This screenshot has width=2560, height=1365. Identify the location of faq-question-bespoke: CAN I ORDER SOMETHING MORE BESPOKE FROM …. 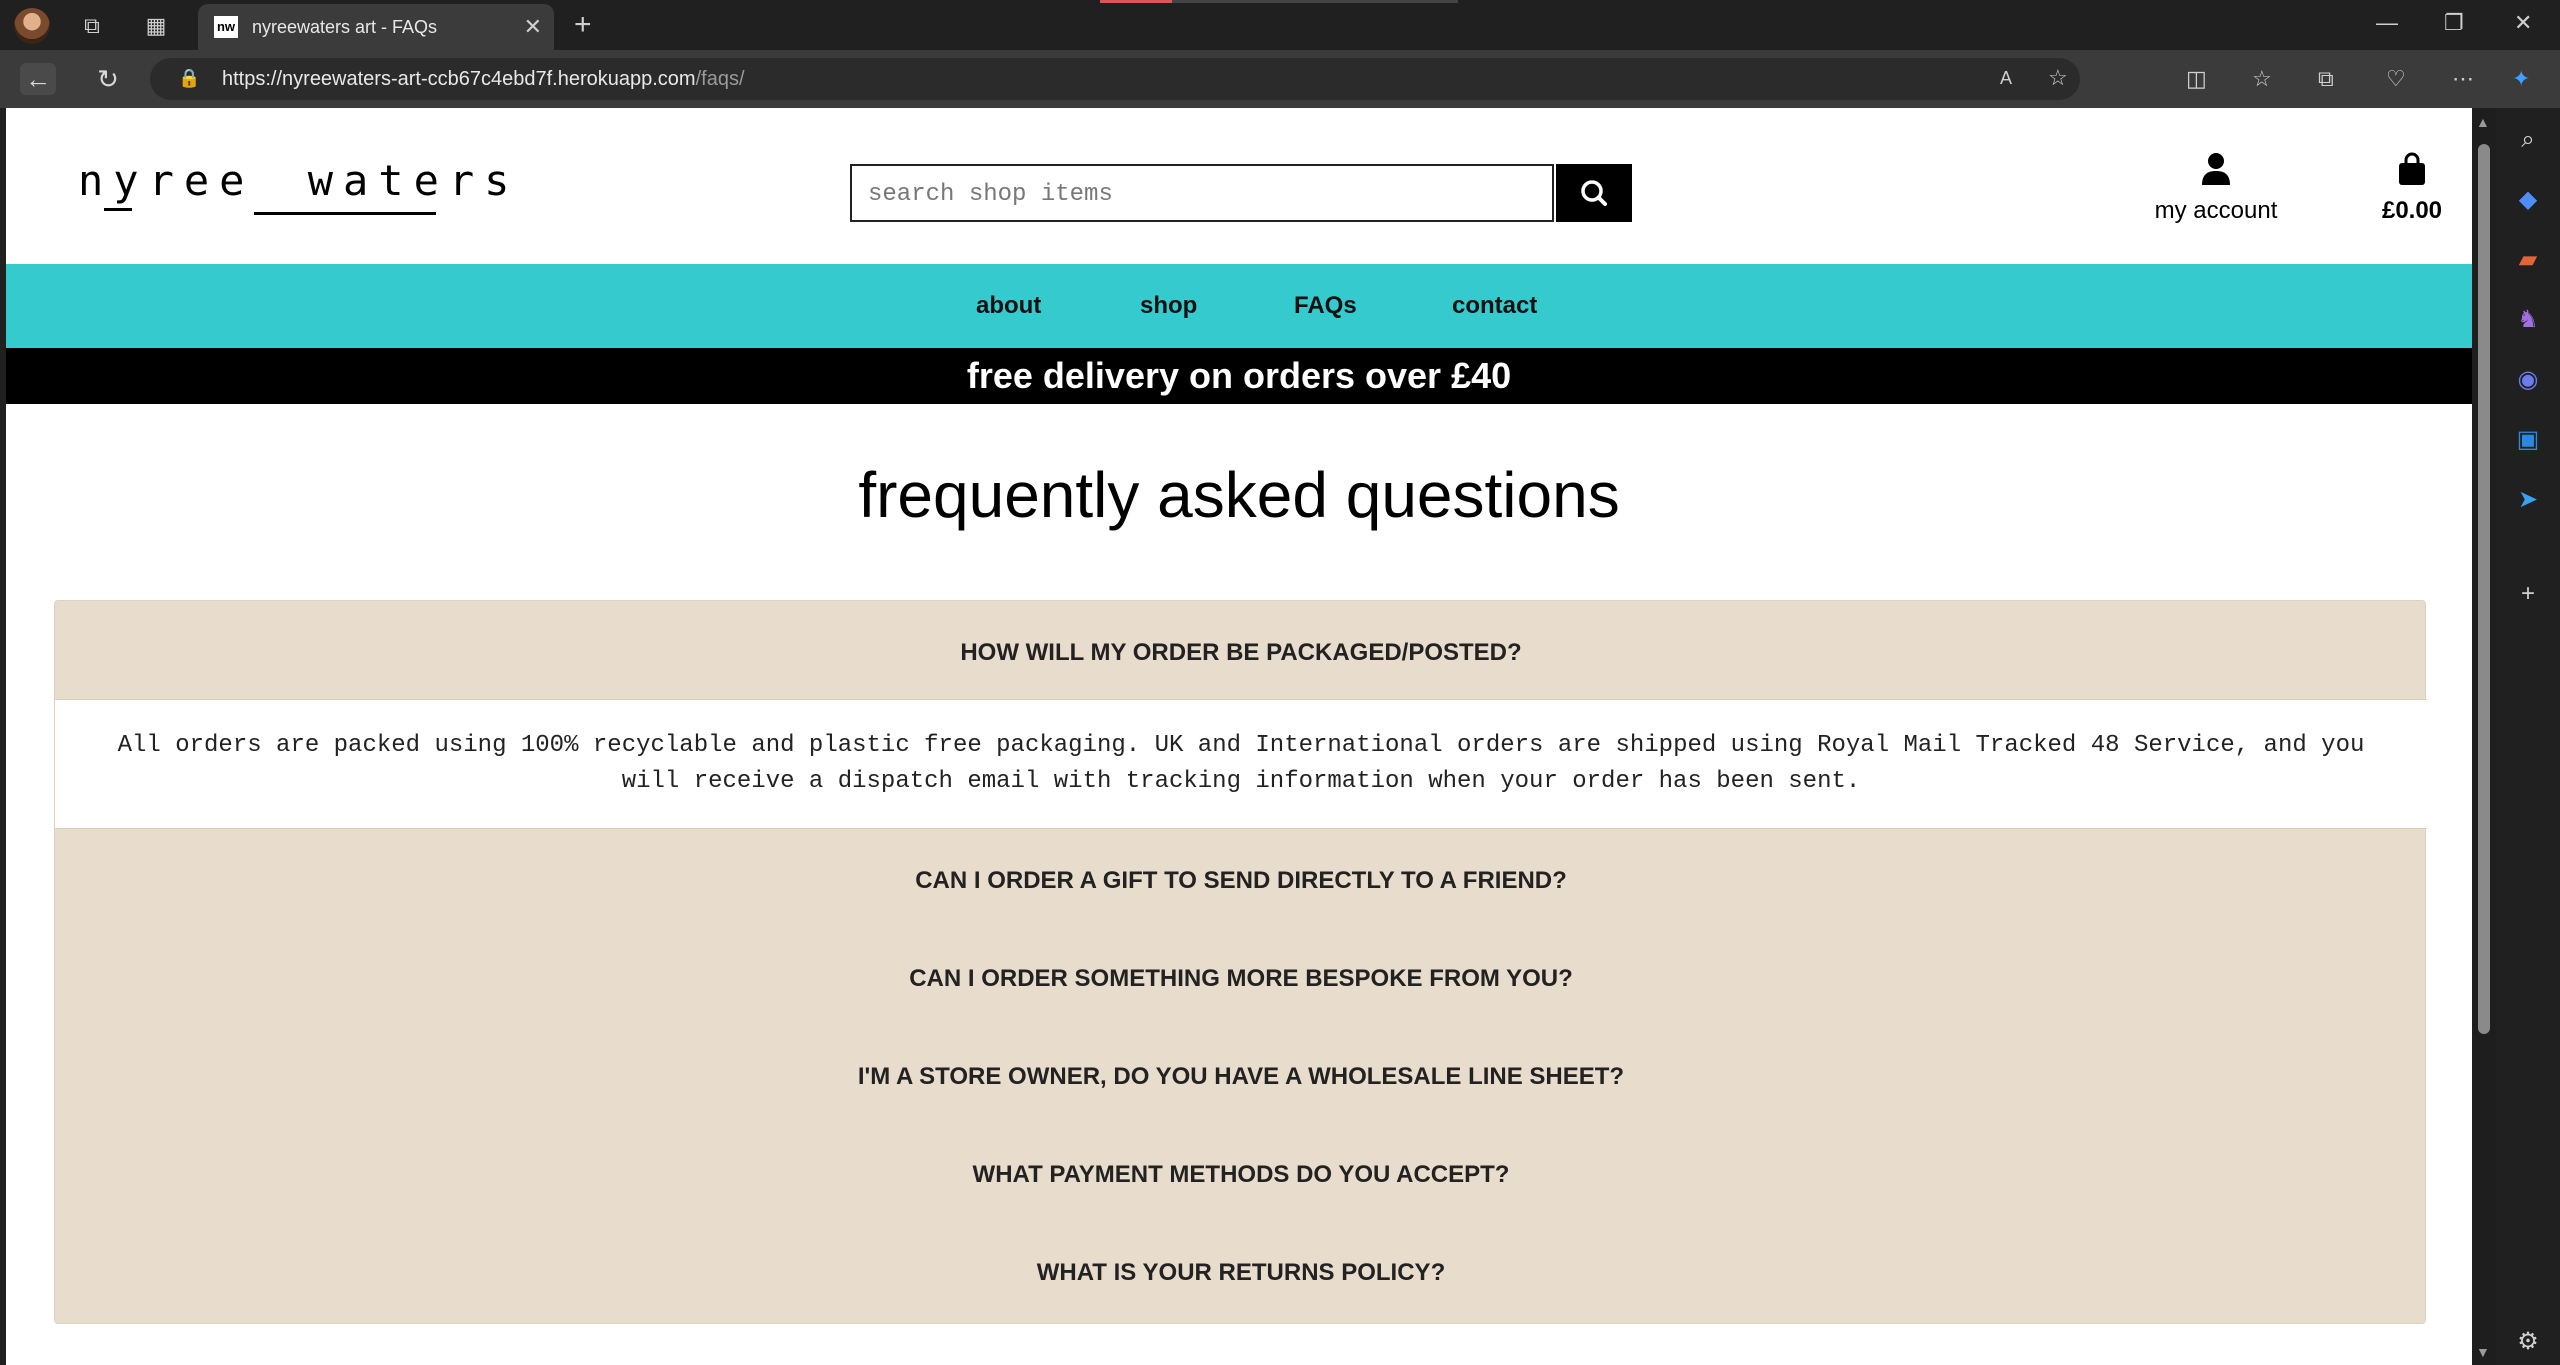
(1241, 979).